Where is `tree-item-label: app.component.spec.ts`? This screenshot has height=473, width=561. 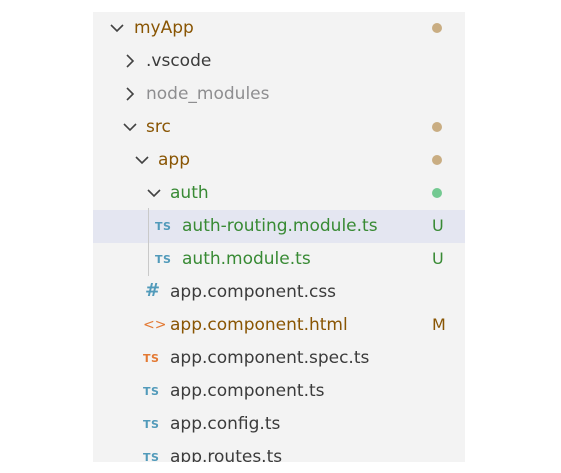 tree-item-label: app.component.spec.ts is located at coordinates (270, 358).